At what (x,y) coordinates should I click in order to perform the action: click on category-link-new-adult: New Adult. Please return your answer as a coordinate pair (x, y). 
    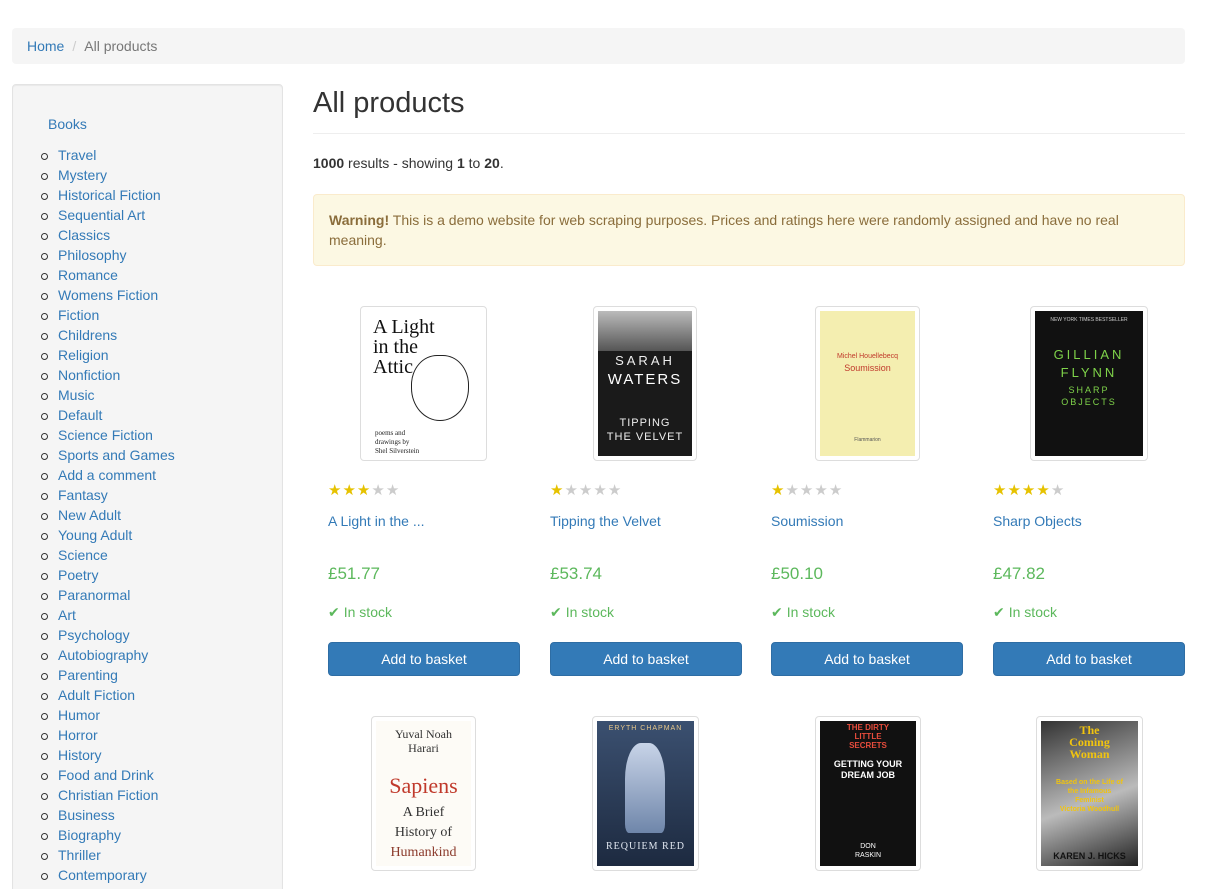
    Looking at the image, I should click on (89, 515).